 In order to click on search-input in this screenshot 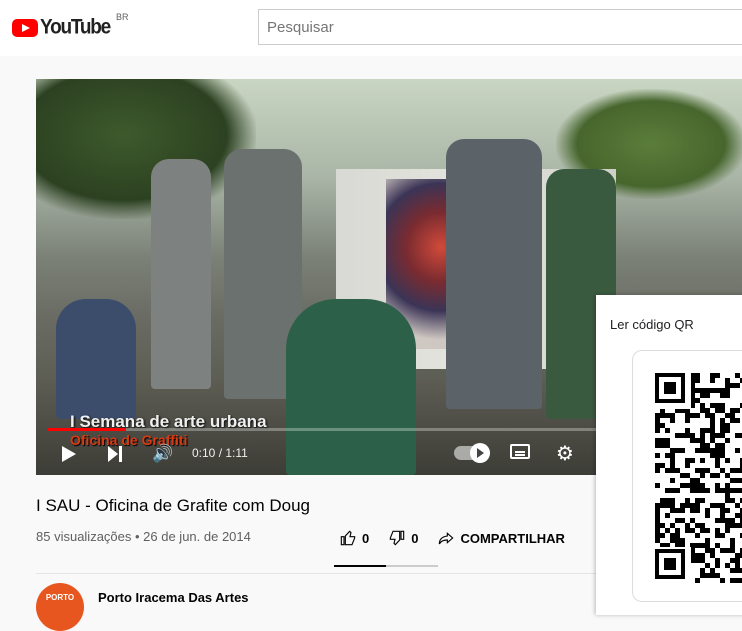, I will do `click(500, 27)`.